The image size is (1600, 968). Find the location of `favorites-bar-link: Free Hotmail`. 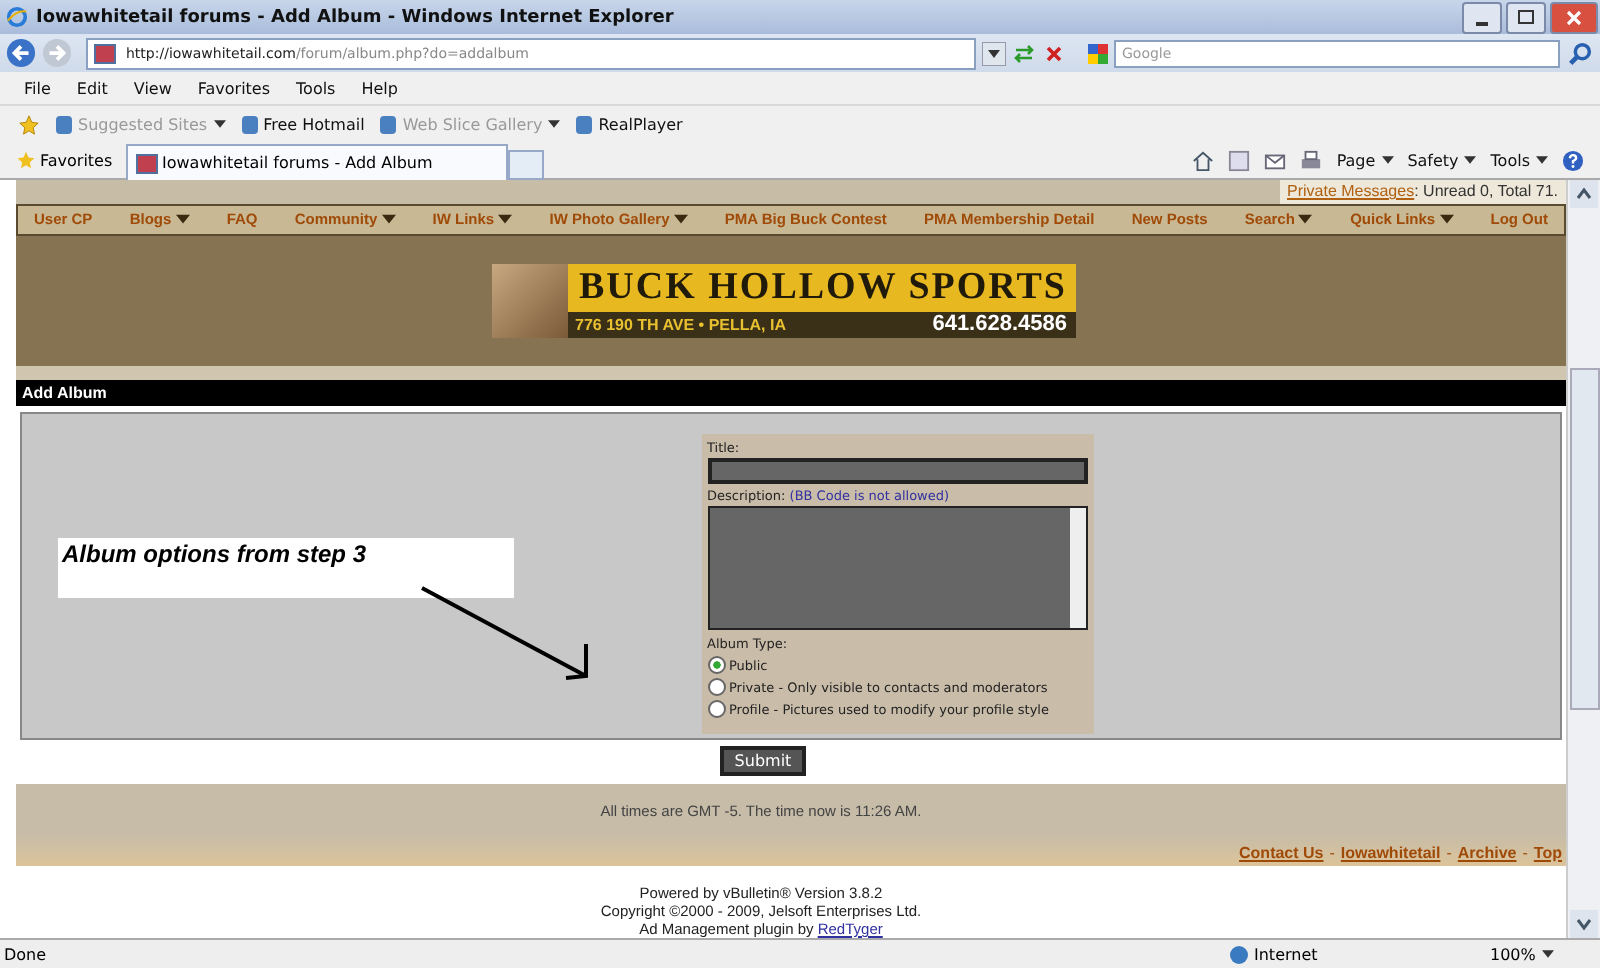

favorites-bar-link: Free Hotmail is located at coordinates (303, 124).